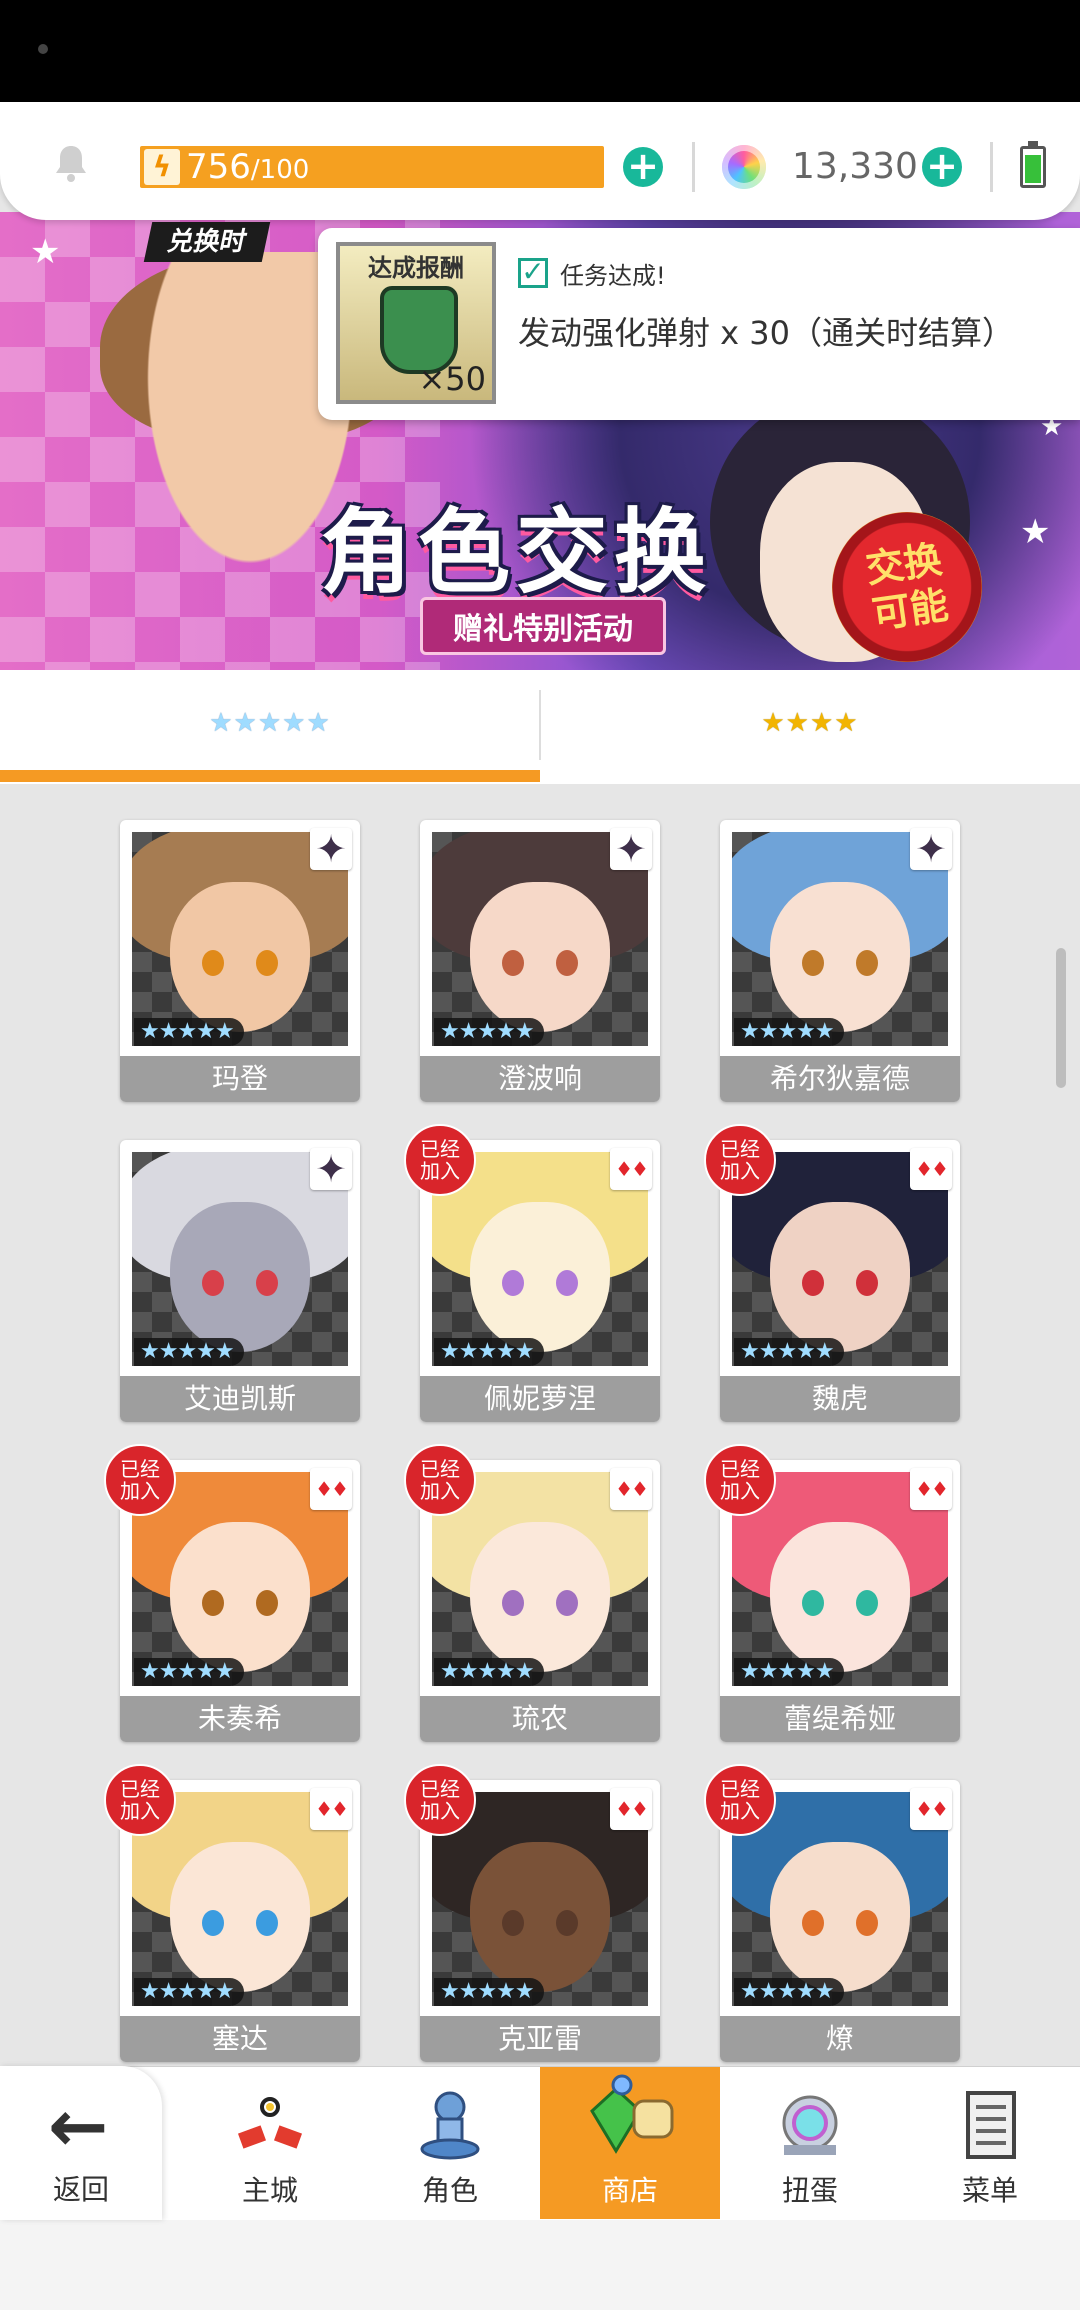 Image resolution: width=1080 pixels, height=2310 pixels. What do you see at coordinates (942, 167) in the screenshot?
I see `add-gems-button: +` at bounding box center [942, 167].